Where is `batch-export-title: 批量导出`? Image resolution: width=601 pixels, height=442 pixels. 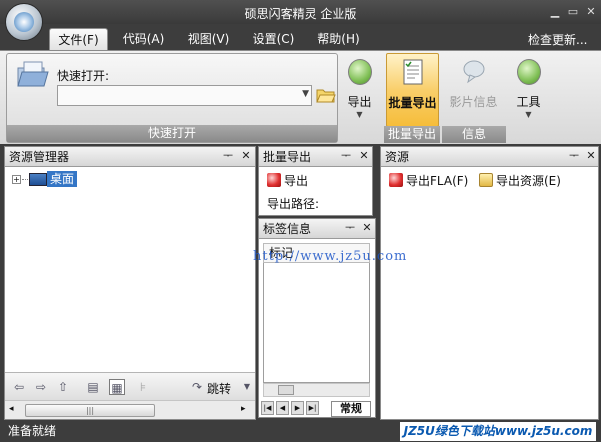 batch-export-title: 批量导出 is located at coordinates (287, 157).